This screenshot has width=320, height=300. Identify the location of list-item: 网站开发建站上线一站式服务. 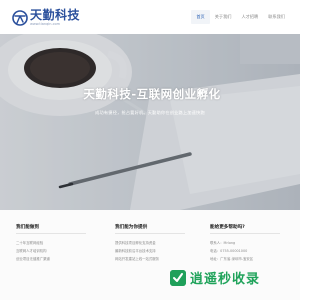
(137, 259).